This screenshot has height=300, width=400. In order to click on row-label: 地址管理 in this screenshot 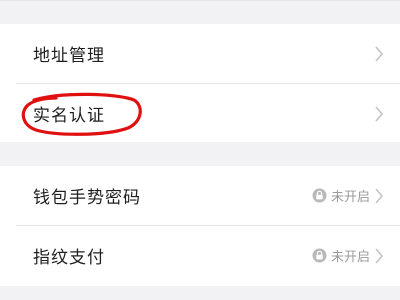, I will do `click(69, 56)`.